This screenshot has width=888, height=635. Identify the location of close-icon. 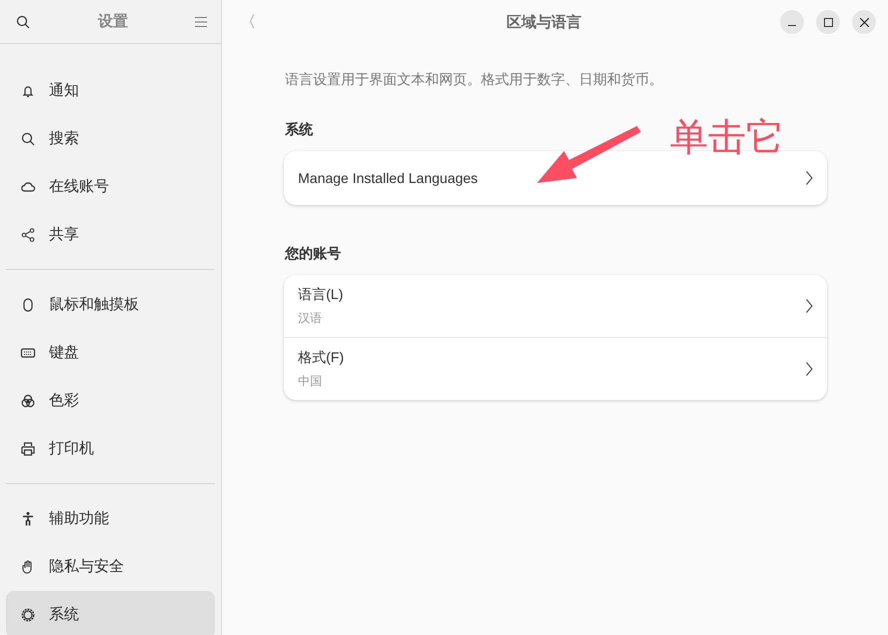
(864, 22).